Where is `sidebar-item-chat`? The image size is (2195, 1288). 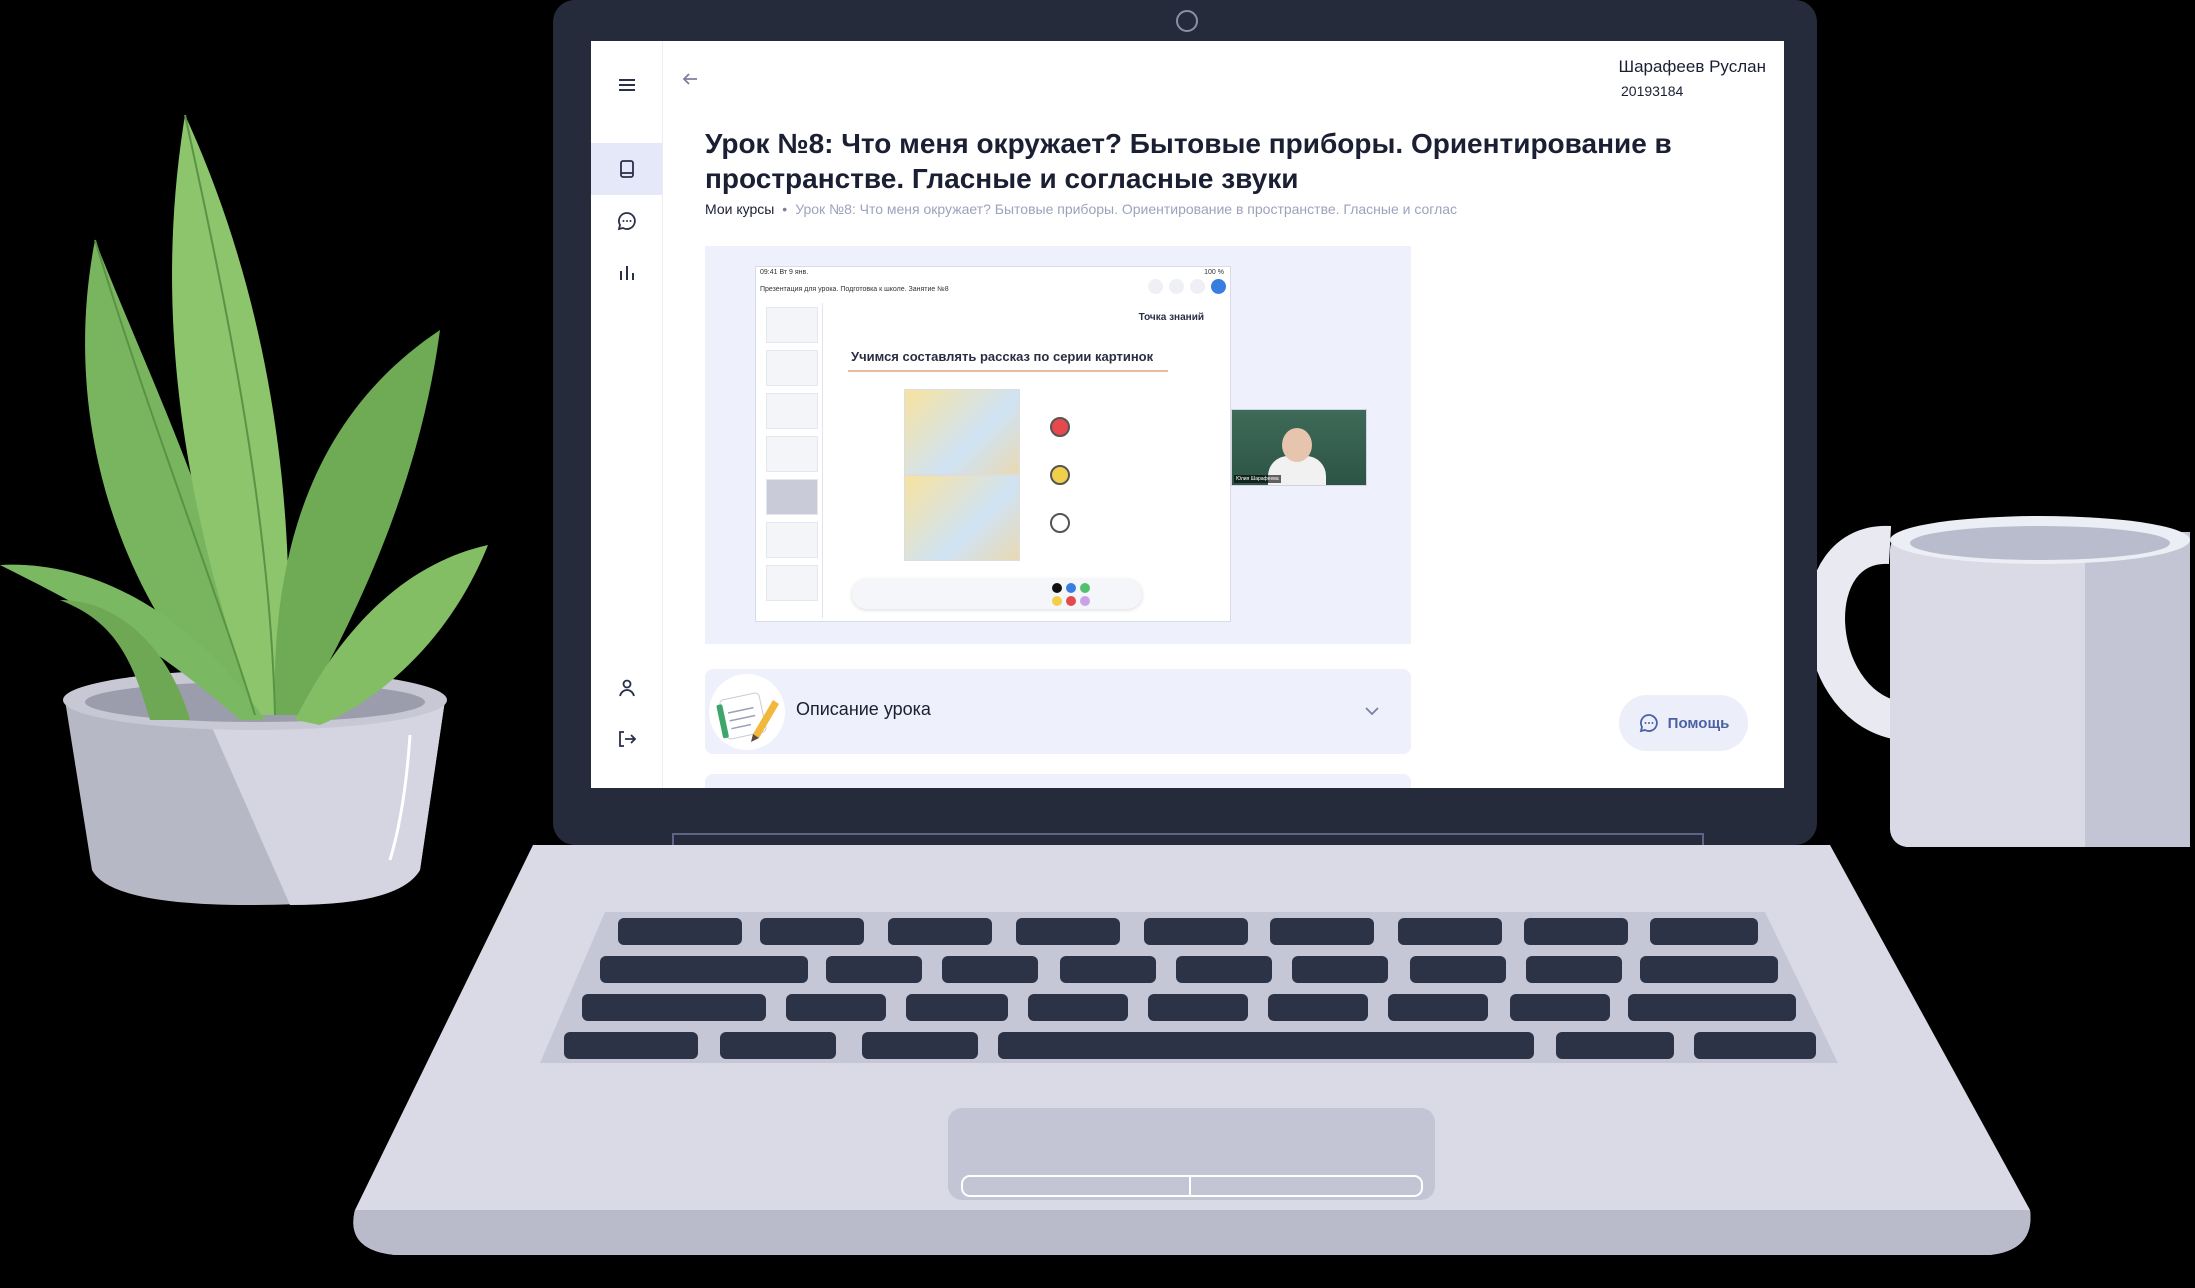 sidebar-item-chat is located at coordinates (626, 221).